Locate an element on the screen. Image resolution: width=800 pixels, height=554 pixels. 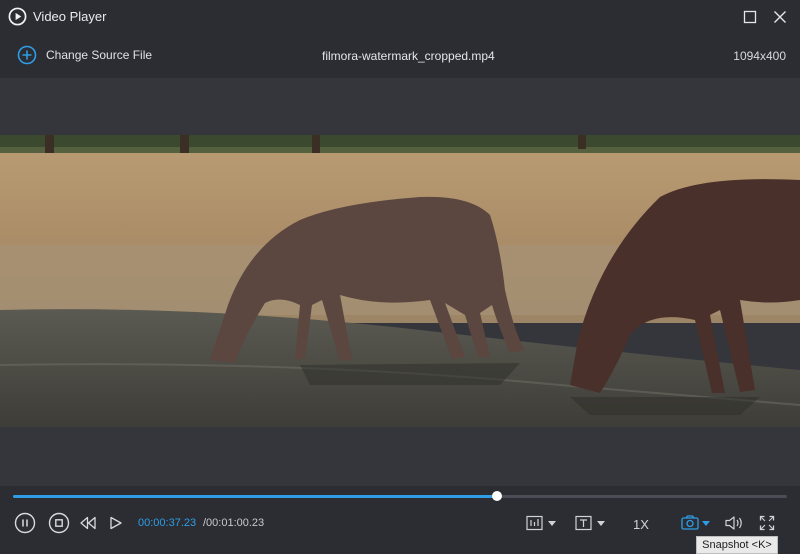
previous-frame-button is located at coordinates (88, 523).